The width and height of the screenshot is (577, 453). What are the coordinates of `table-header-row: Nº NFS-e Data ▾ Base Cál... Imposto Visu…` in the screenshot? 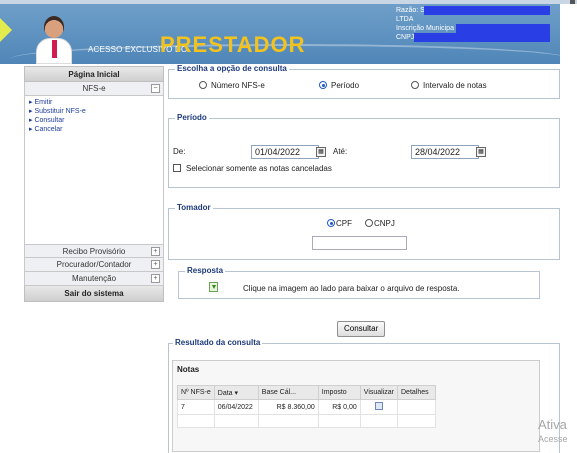 It's located at (306, 392).